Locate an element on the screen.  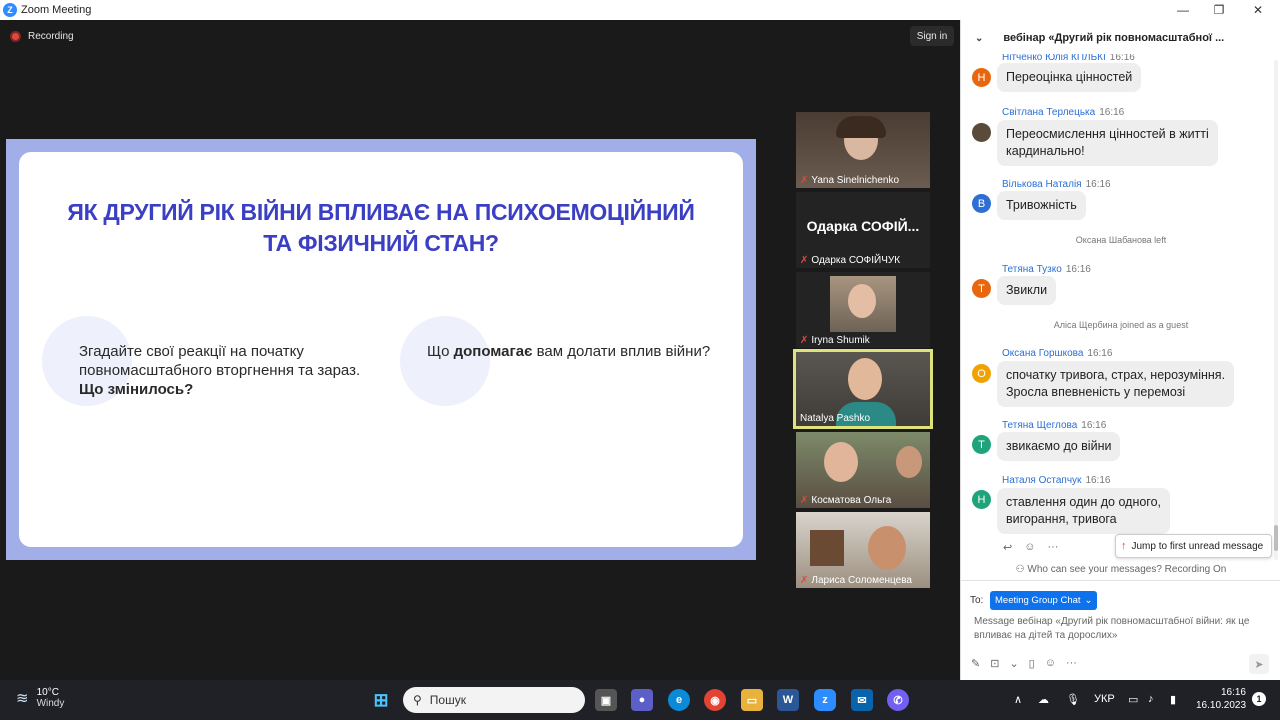
language-indicator: УКР is located at coordinates (1104, 699).